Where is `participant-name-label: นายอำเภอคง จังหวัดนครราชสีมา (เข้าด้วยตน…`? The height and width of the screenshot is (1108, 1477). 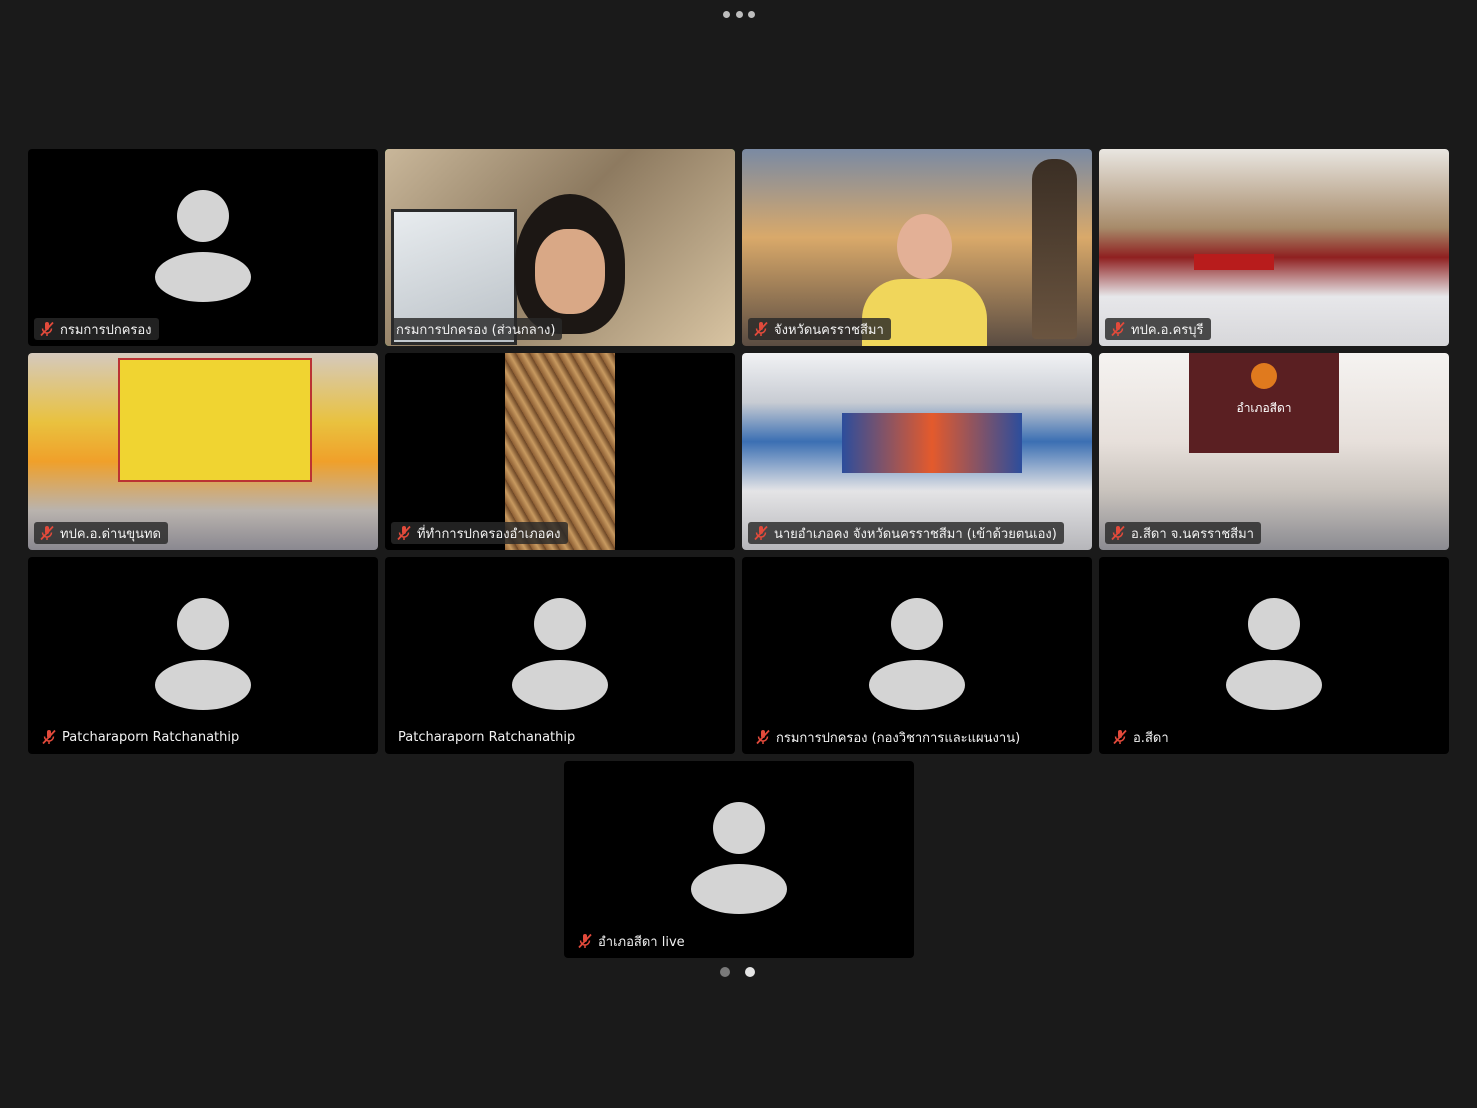 participant-name-label: นายอำเภอคง จังหวัดนครราชสีมา (เข้าด้วยตน… is located at coordinates (906, 533).